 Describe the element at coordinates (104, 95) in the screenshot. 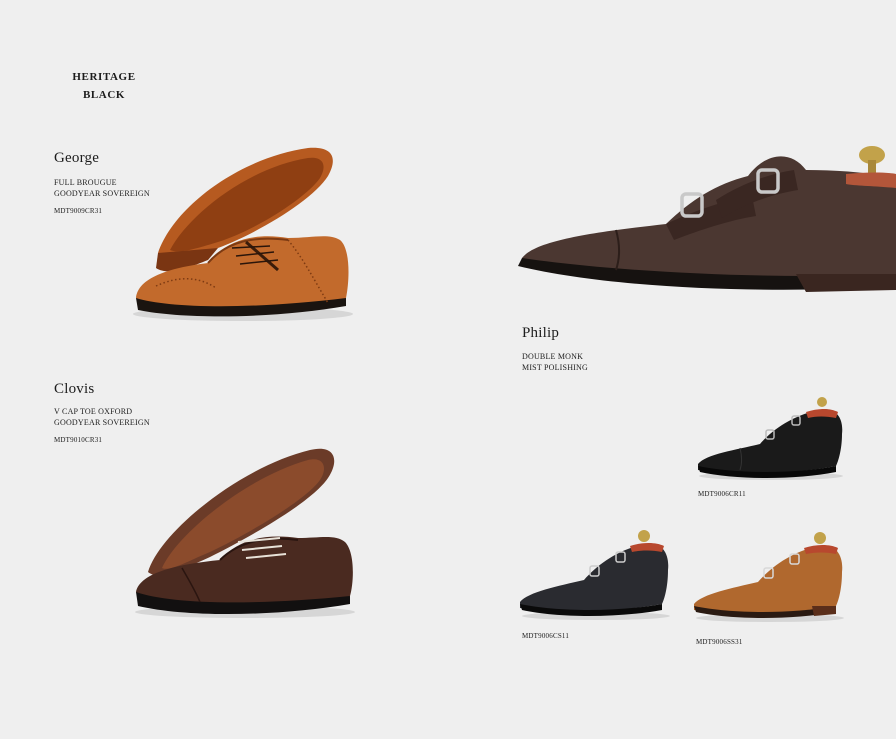

I see `collection-title-line-2: BLACK` at that location.